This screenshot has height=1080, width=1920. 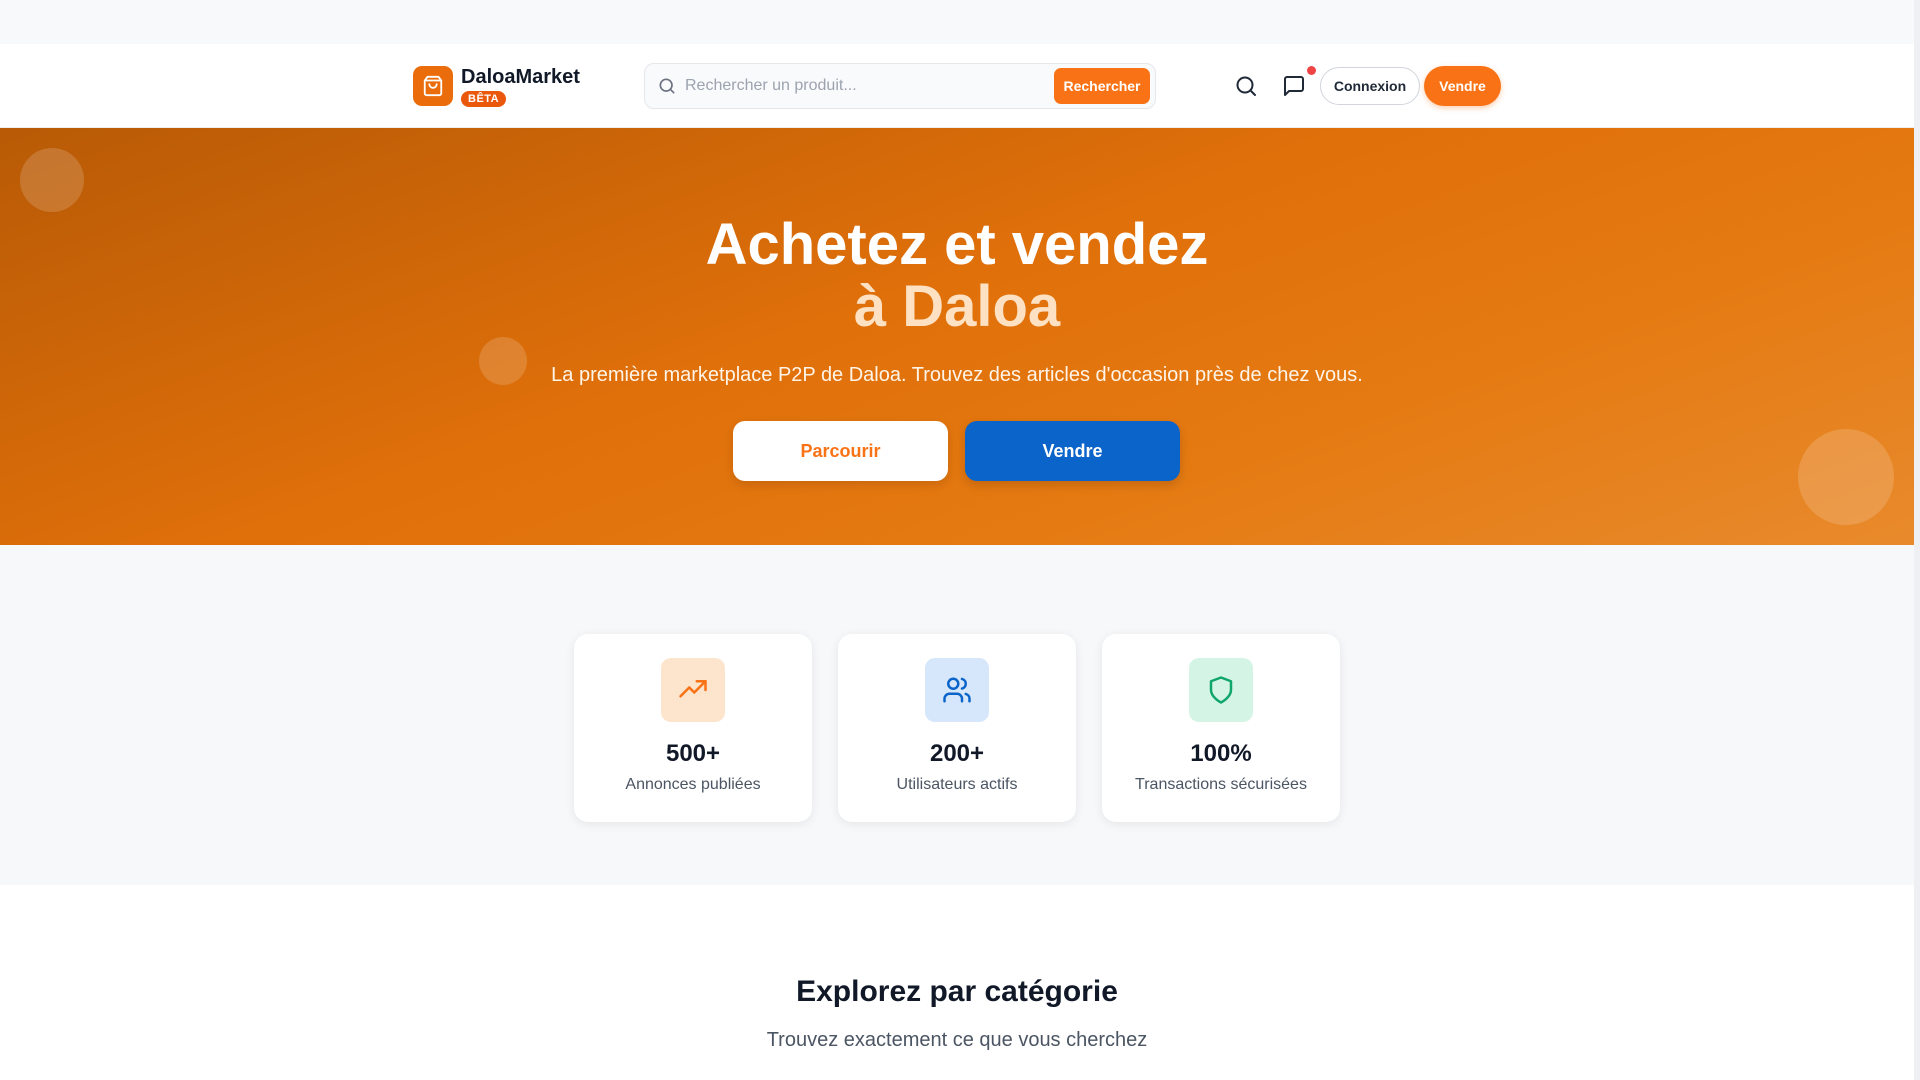 I want to click on scrollbar, so click(x=1917, y=540).